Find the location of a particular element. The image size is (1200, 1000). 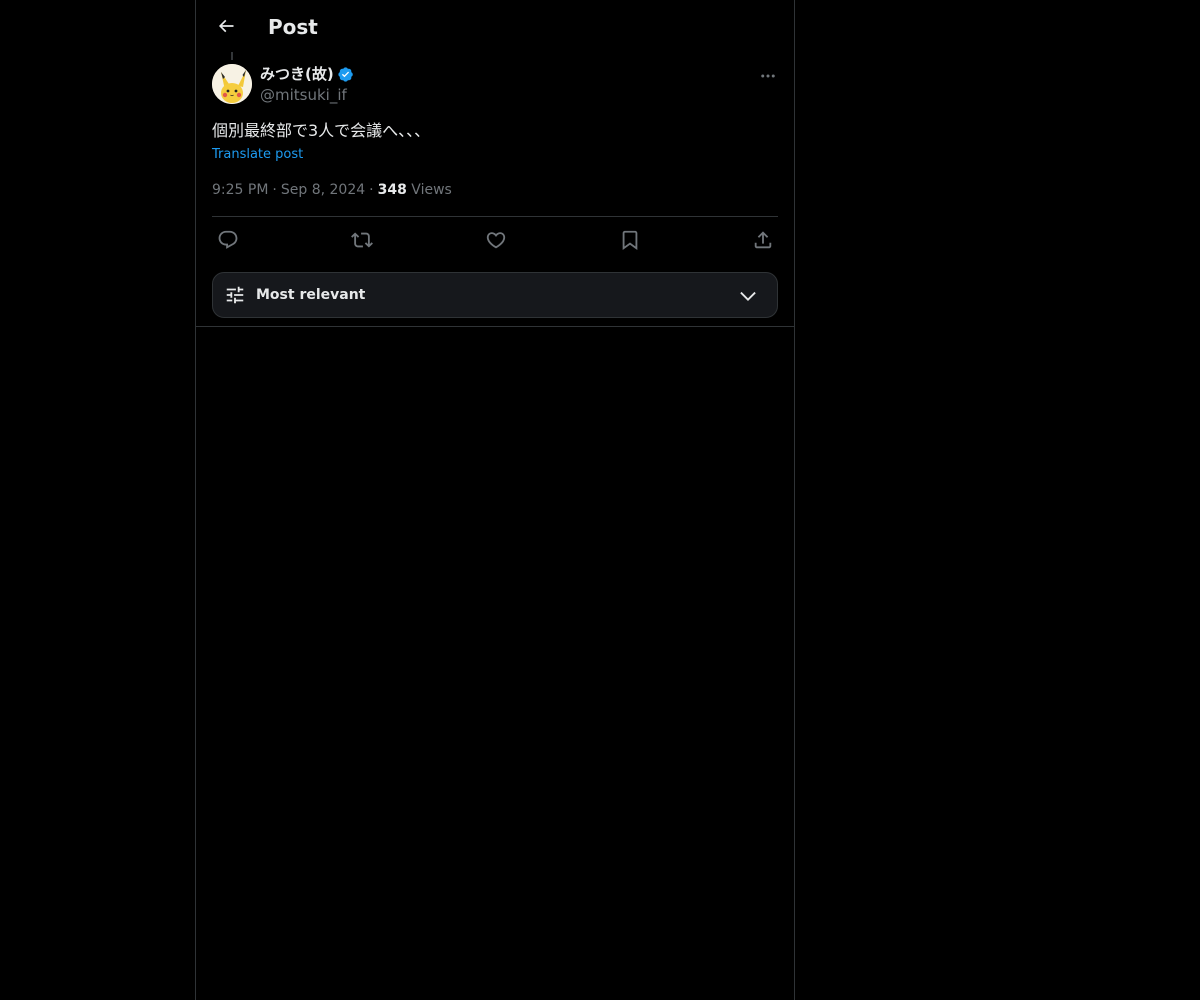

page-title: Post is located at coordinates (293, 27).